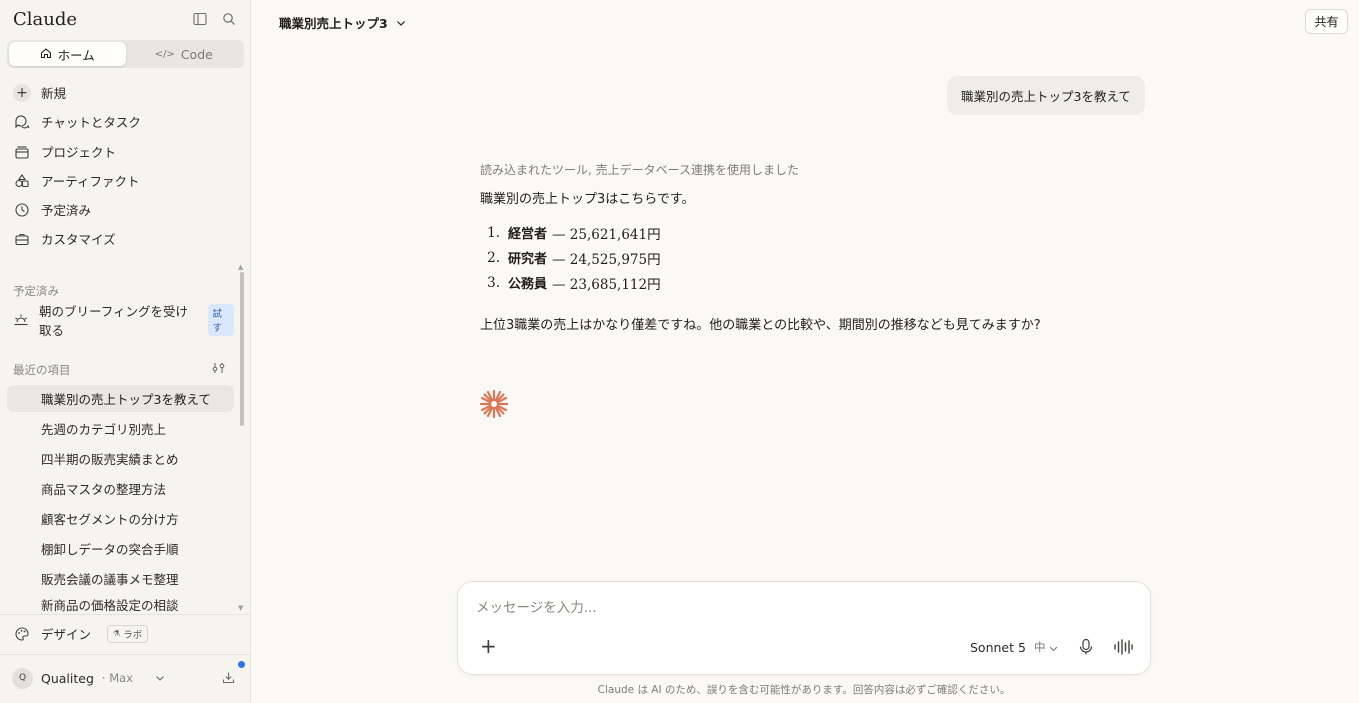  What do you see at coordinates (120, 209) in the screenshot?
I see `nav-scheduled: 予定済み` at bounding box center [120, 209].